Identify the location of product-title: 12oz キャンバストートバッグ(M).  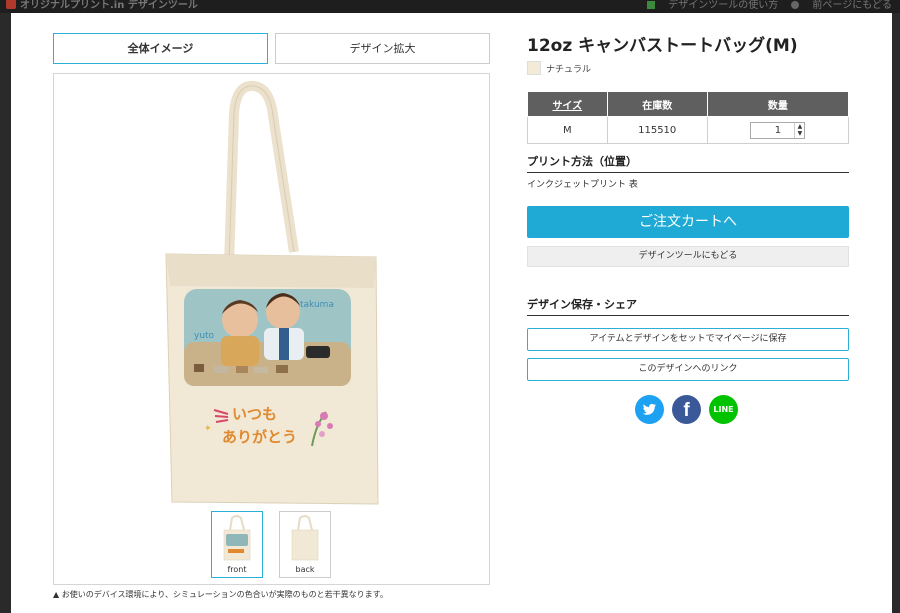
(662, 46).